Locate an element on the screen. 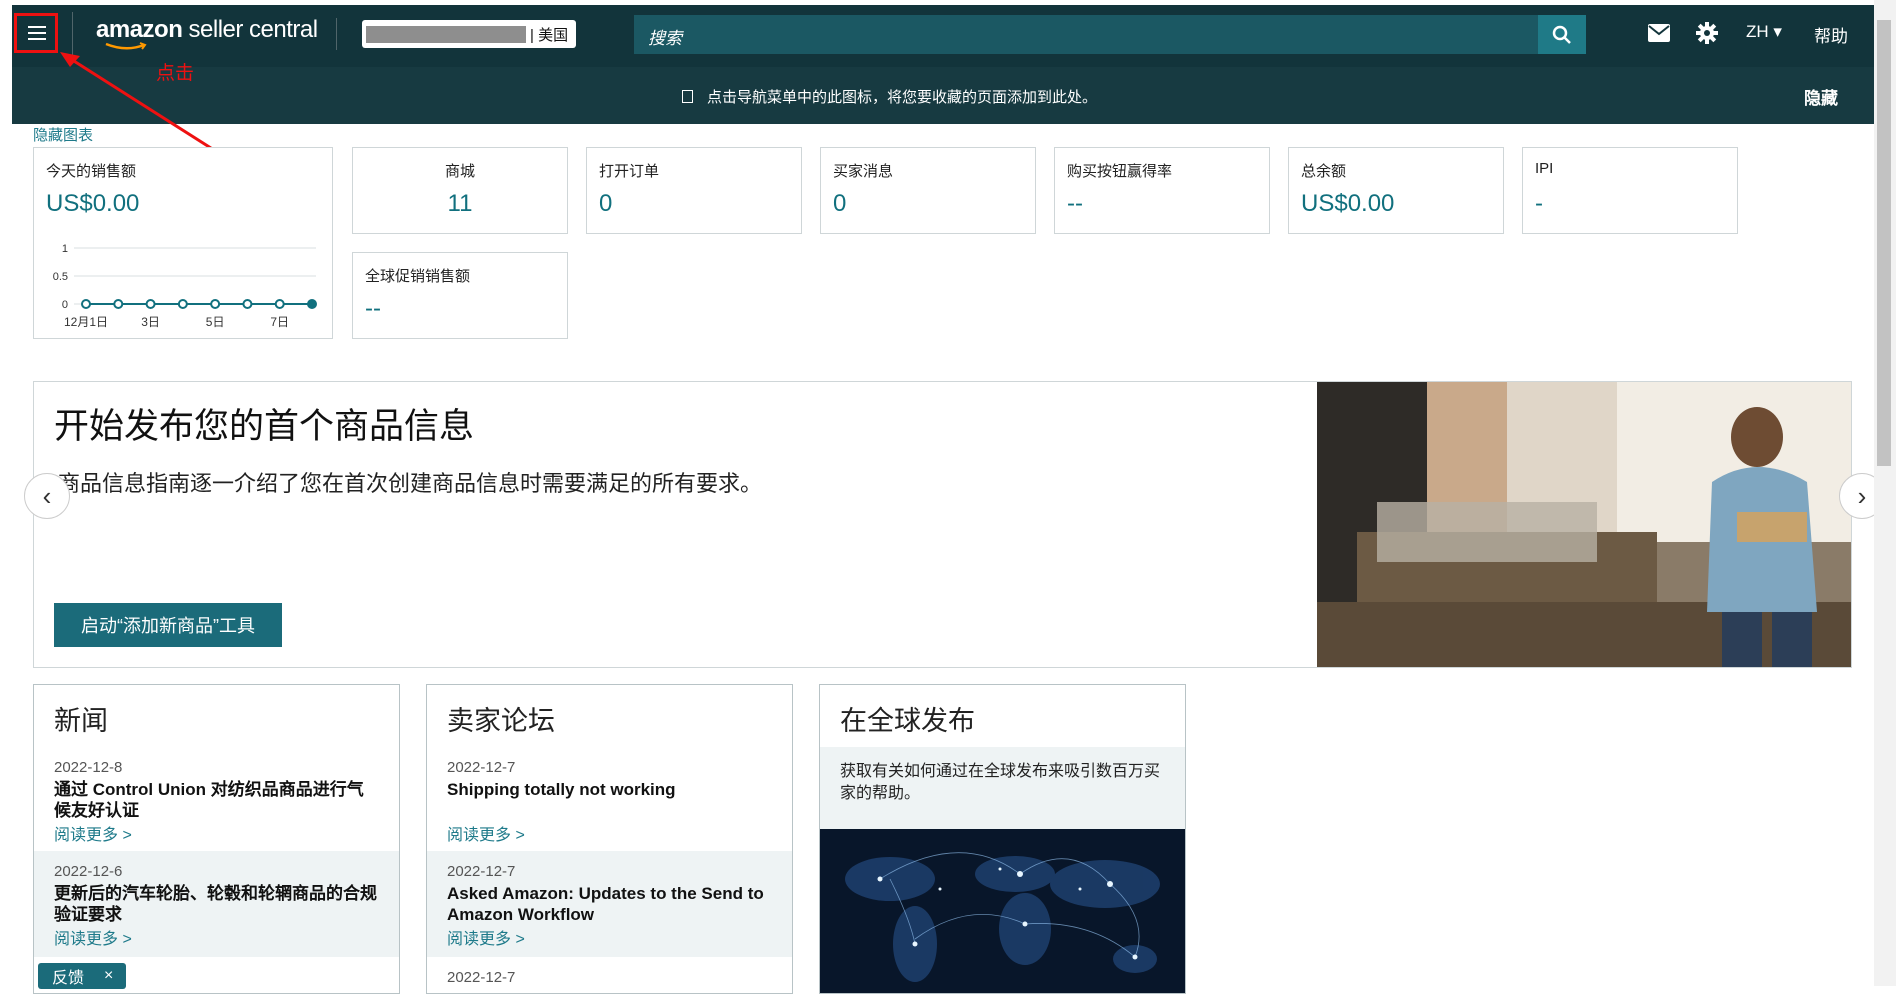  search-button is located at coordinates (1562, 34).